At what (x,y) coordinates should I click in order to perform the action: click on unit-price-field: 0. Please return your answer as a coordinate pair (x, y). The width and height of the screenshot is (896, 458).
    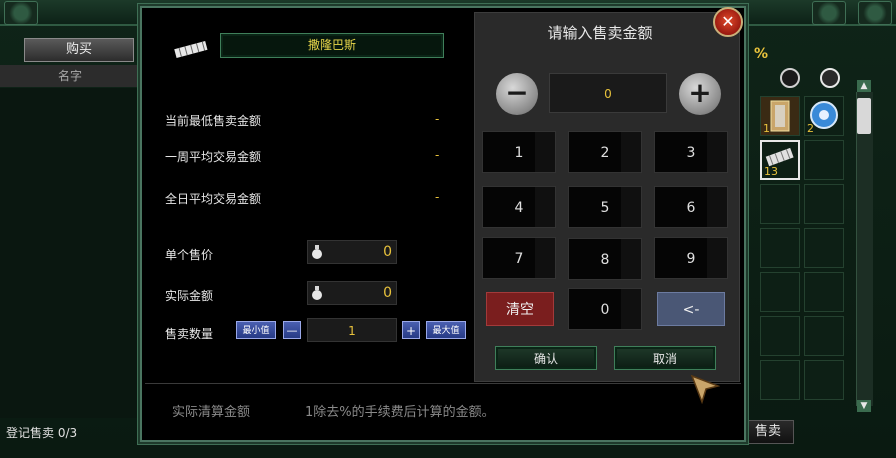
    Looking at the image, I should click on (352, 252).